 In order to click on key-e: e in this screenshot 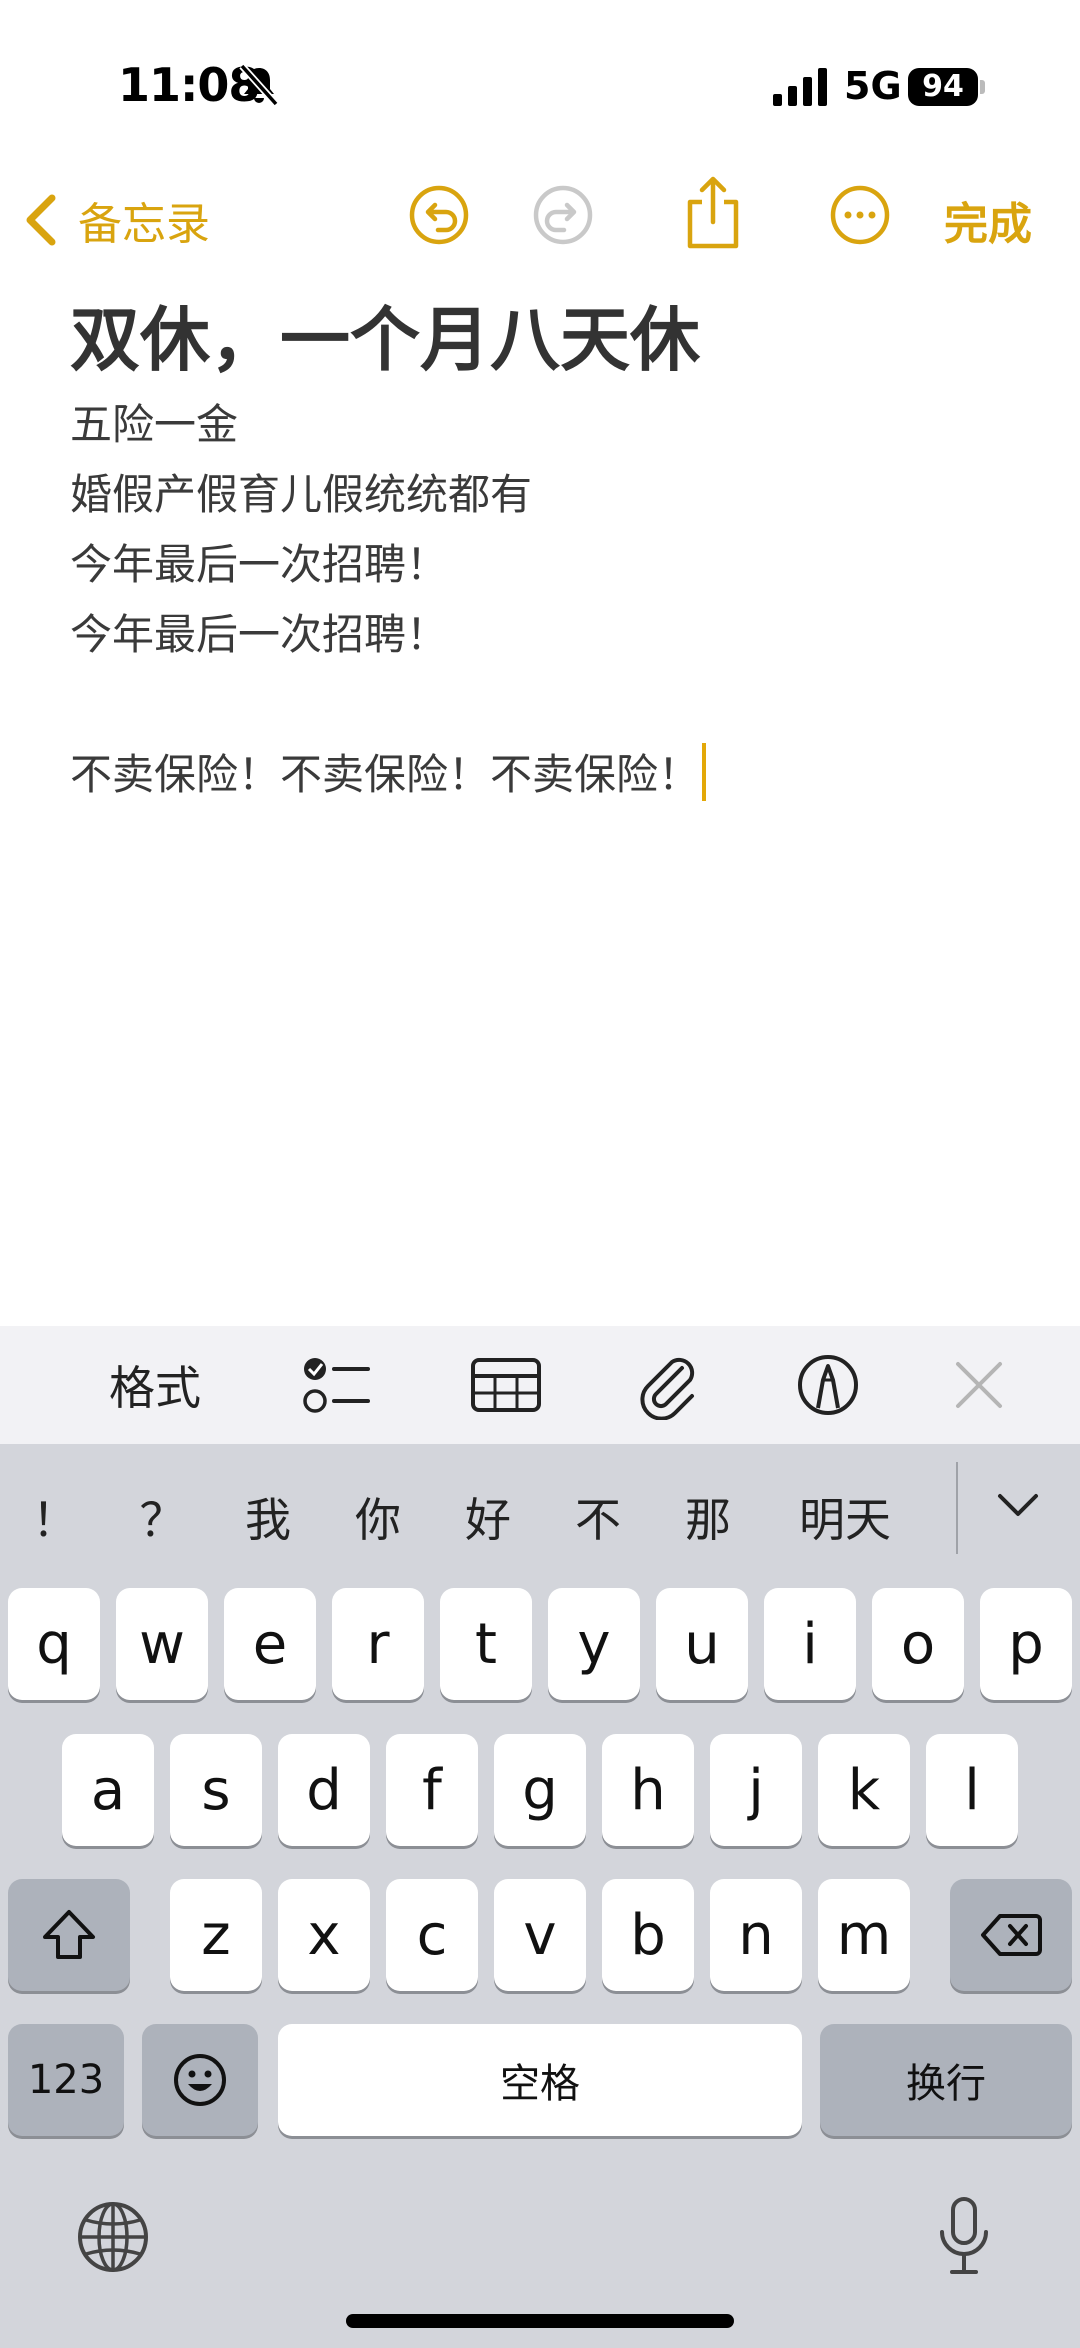, I will do `click(270, 1644)`.